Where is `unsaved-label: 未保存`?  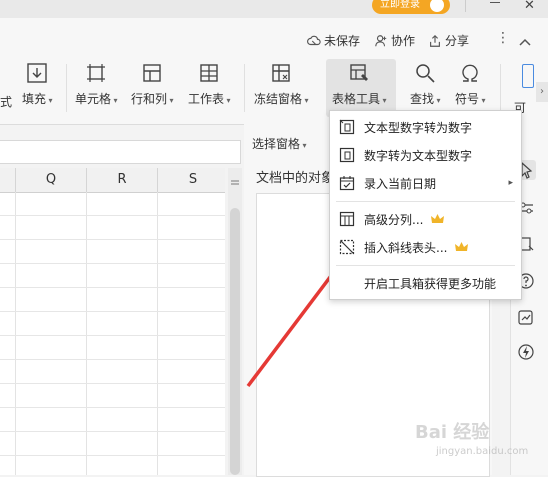
unsaved-label: 未保存 is located at coordinates (342, 41).